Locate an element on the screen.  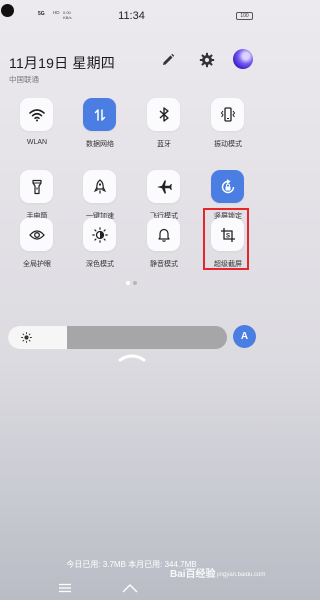
silent-button is located at coordinates (163, 234).